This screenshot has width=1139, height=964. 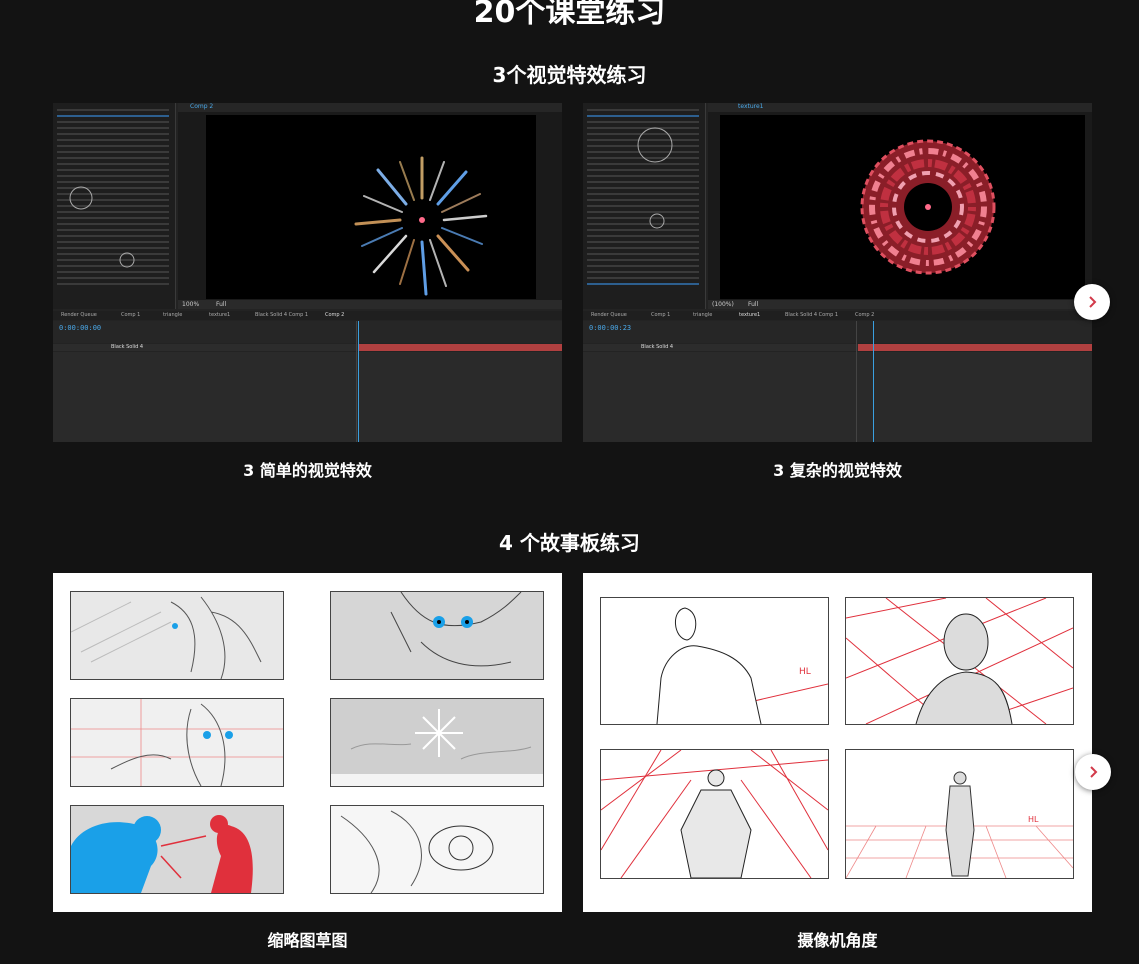 I want to click on caption-camera-angles: 摄像机角度, so click(x=837, y=940).